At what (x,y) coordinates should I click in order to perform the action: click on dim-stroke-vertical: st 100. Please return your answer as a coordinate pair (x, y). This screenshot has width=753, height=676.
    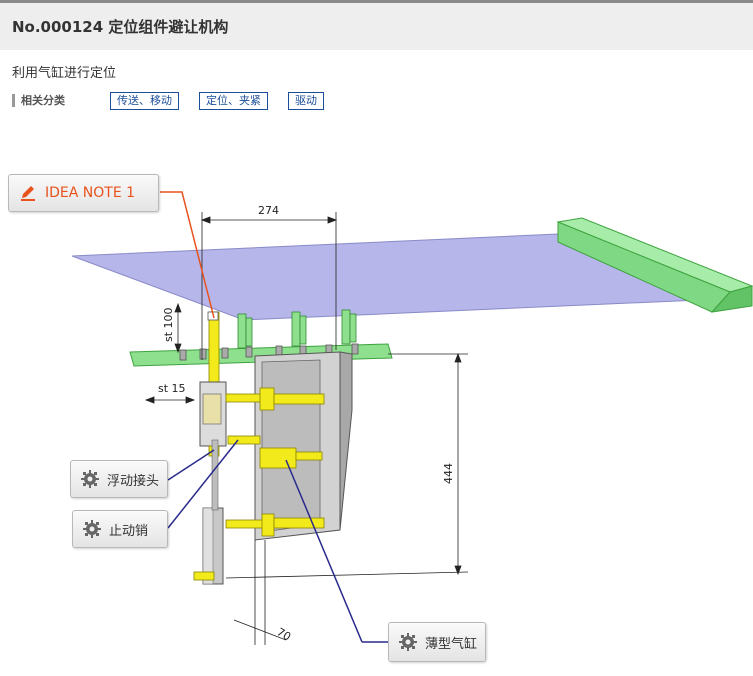
    Looking at the image, I should click on (168, 324).